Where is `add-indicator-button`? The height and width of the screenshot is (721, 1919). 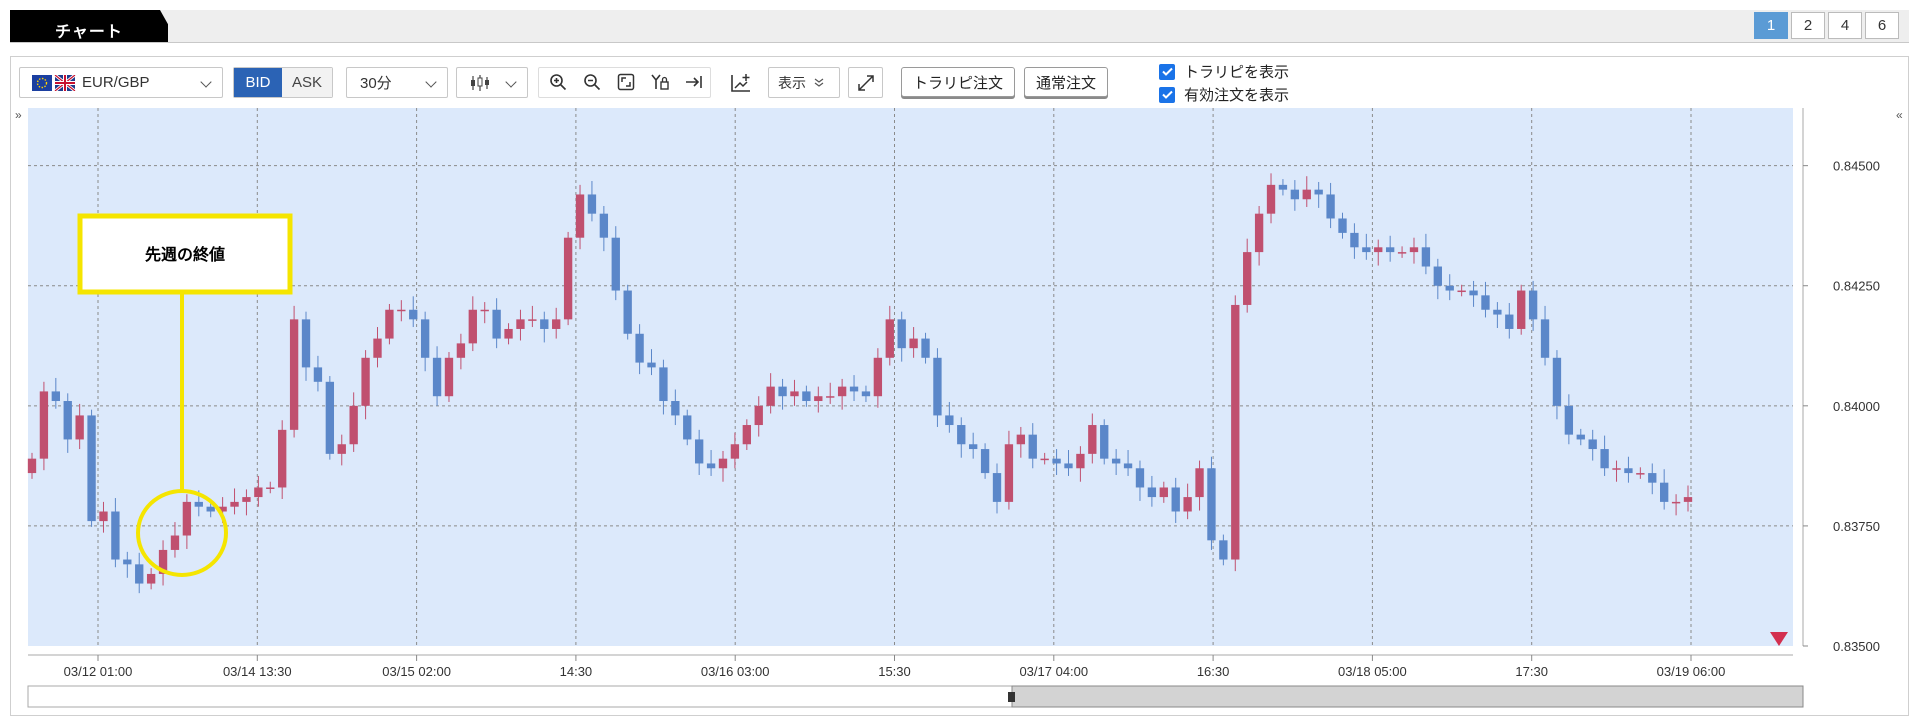 add-indicator-button is located at coordinates (741, 82).